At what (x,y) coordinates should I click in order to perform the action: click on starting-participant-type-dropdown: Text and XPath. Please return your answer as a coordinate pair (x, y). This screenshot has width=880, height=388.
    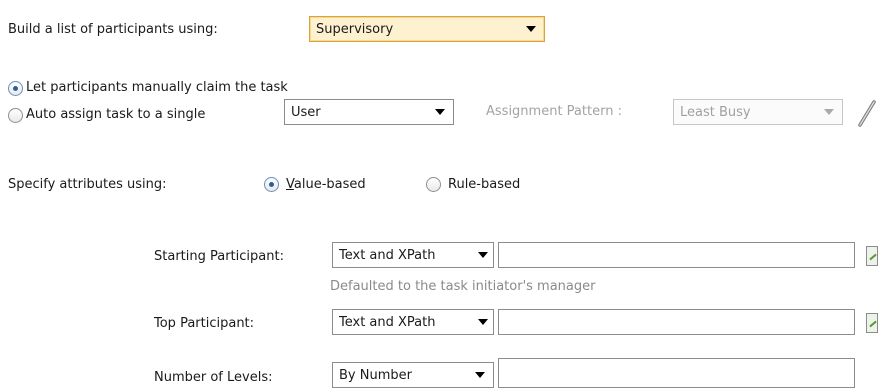
    Looking at the image, I should click on (413, 255).